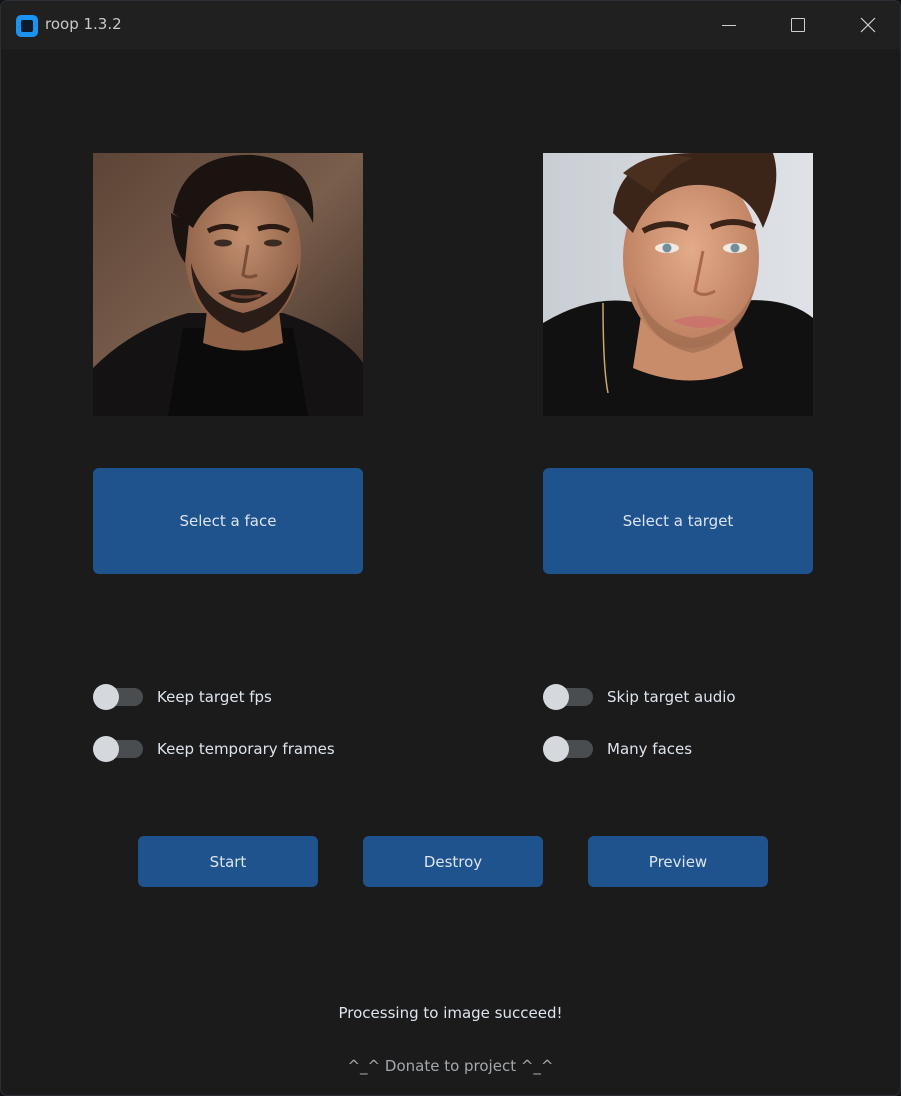  I want to click on start-button: Start, so click(228, 861).